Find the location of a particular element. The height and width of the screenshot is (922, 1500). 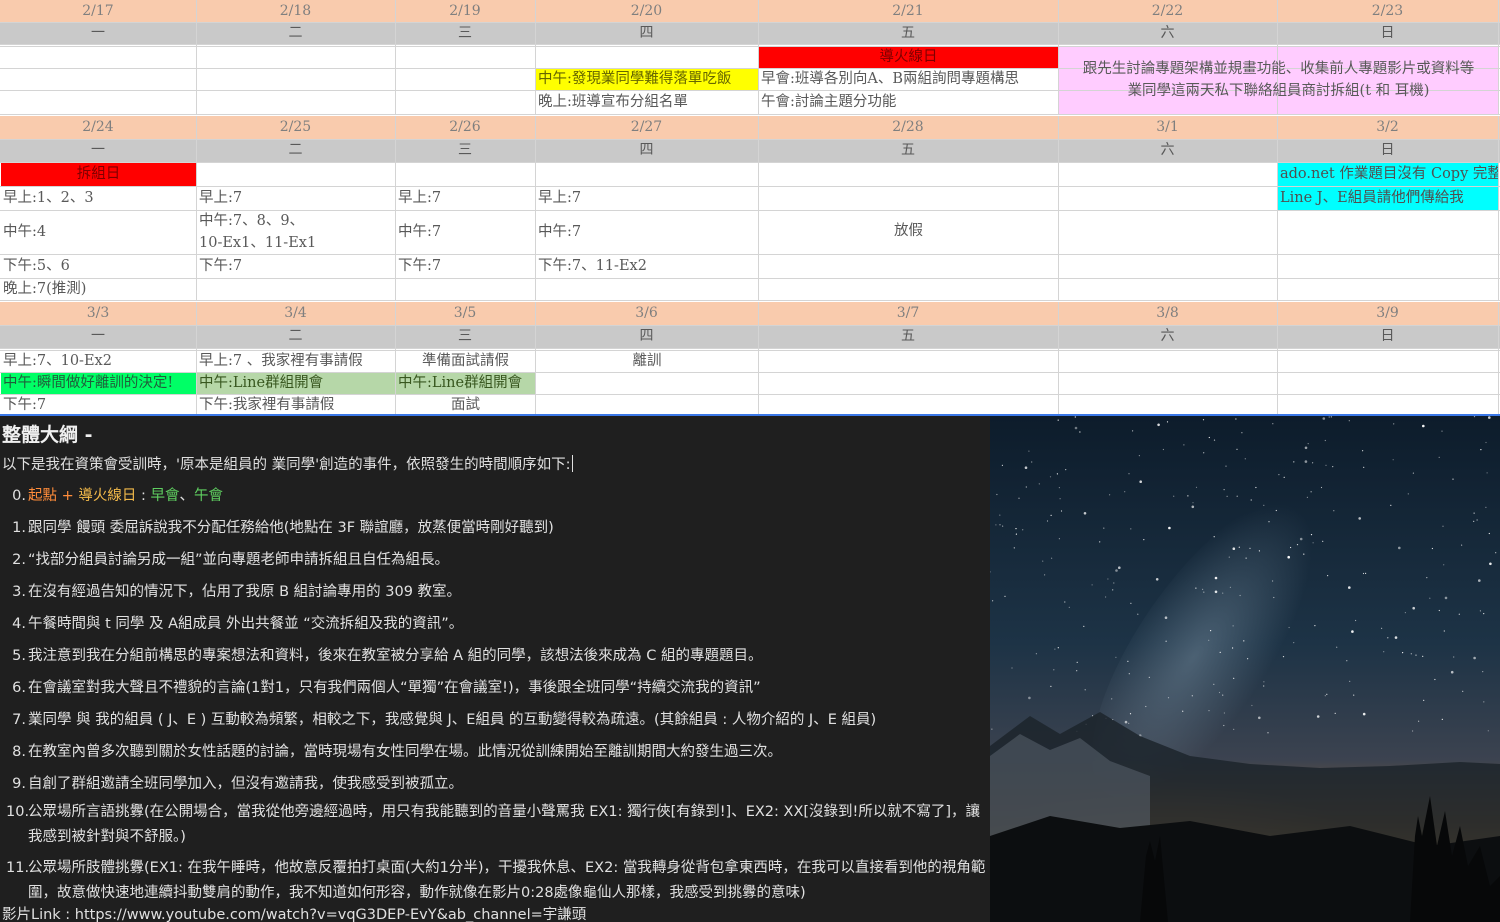

date-cell: 2/17 is located at coordinates (98, 11).